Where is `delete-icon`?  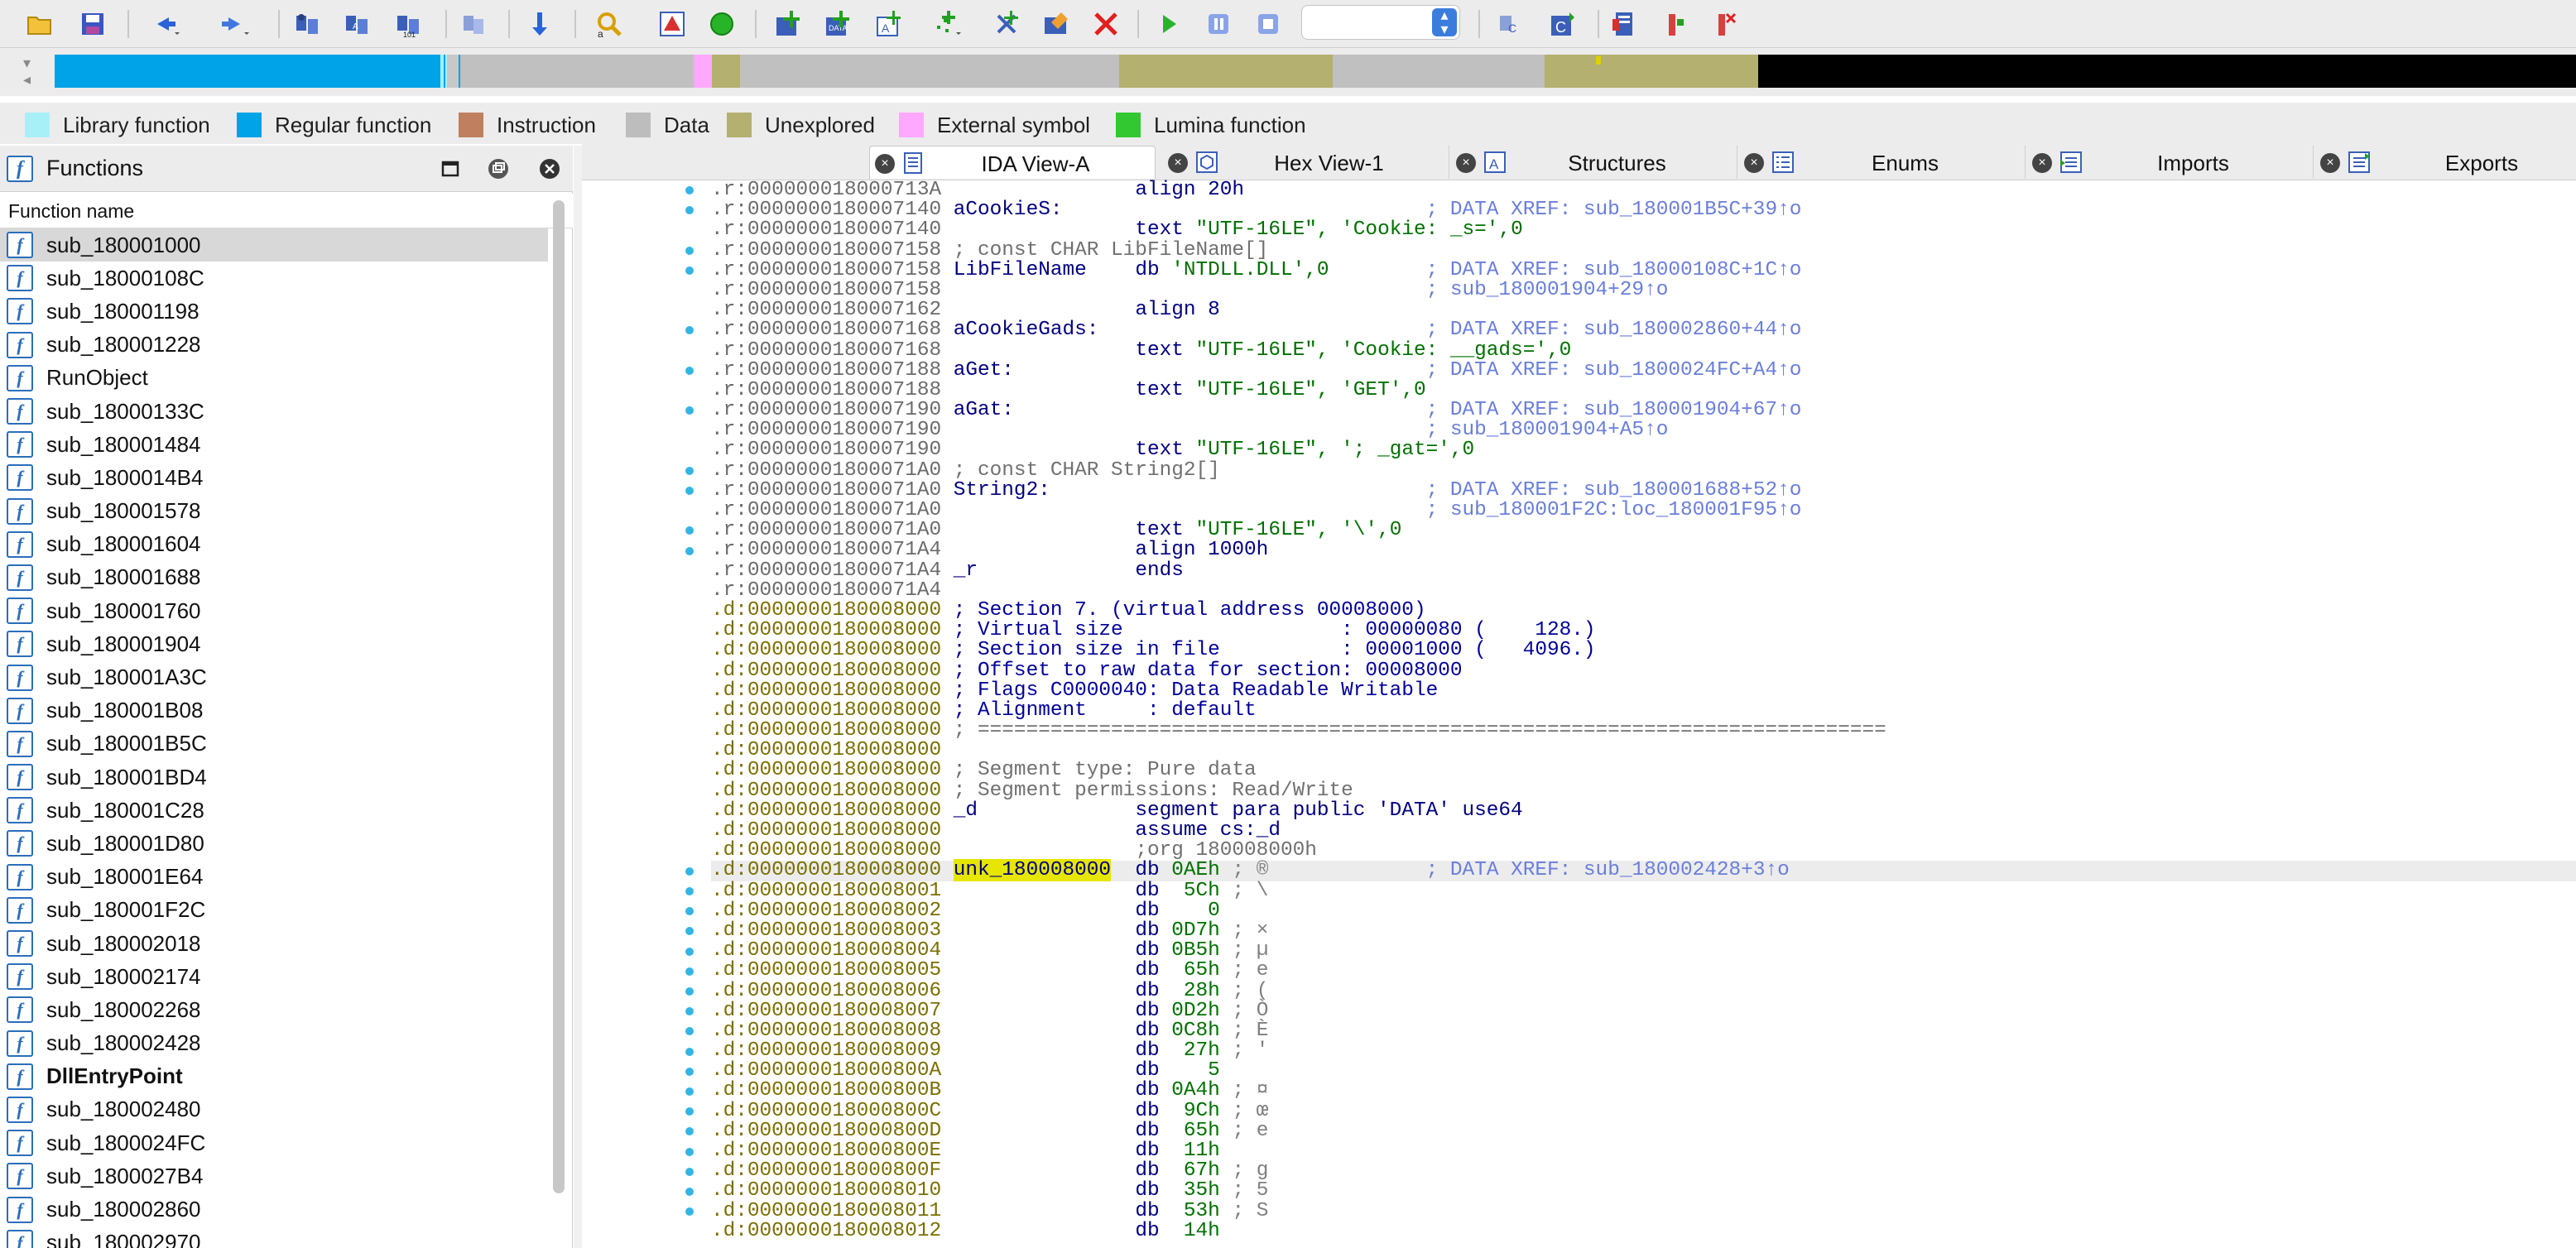
delete-icon is located at coordinates (1105, 24).